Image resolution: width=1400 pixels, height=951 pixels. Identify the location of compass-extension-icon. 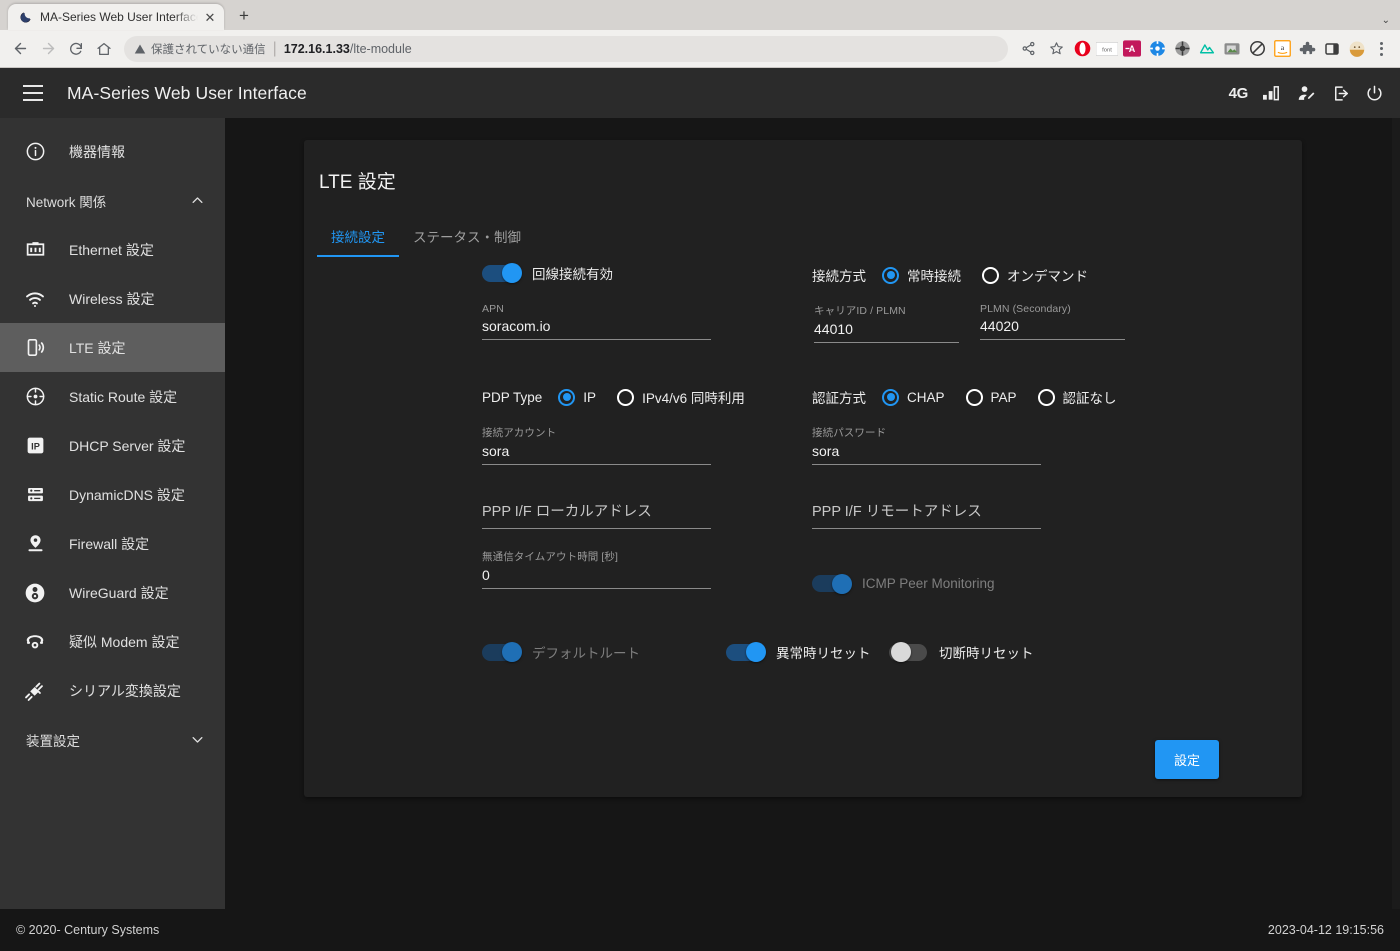
(1157, 49).